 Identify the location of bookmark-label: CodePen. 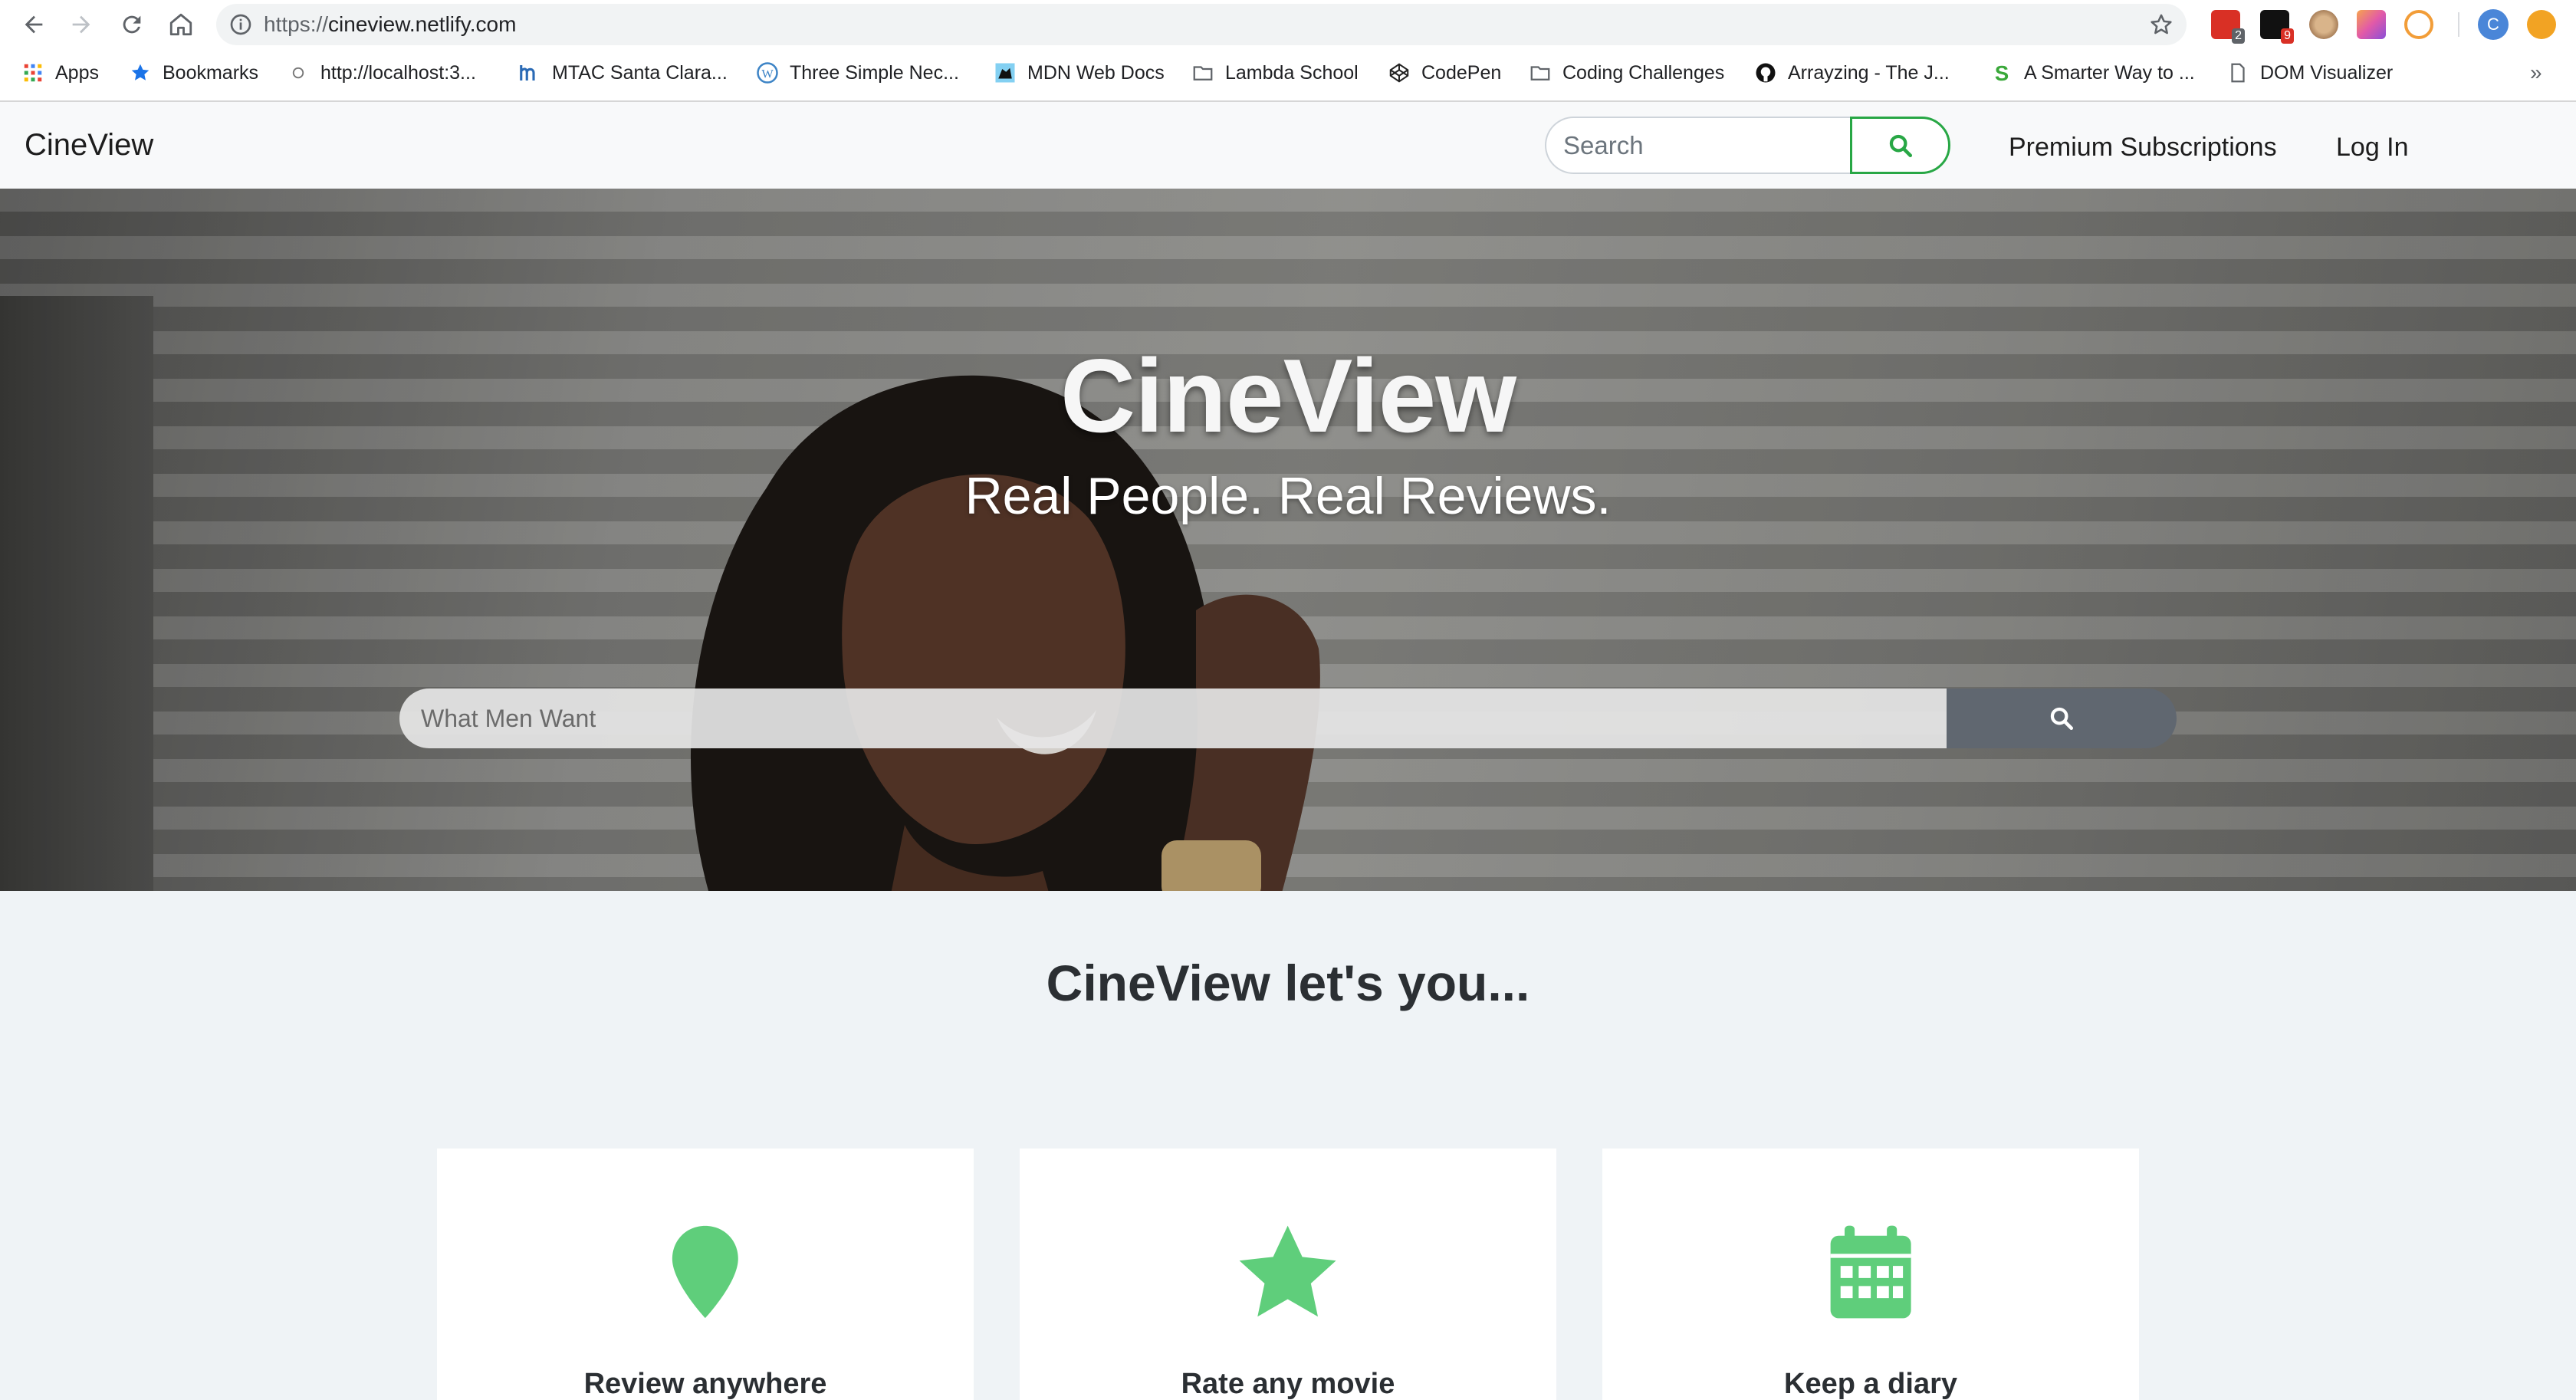
(1462, 72).